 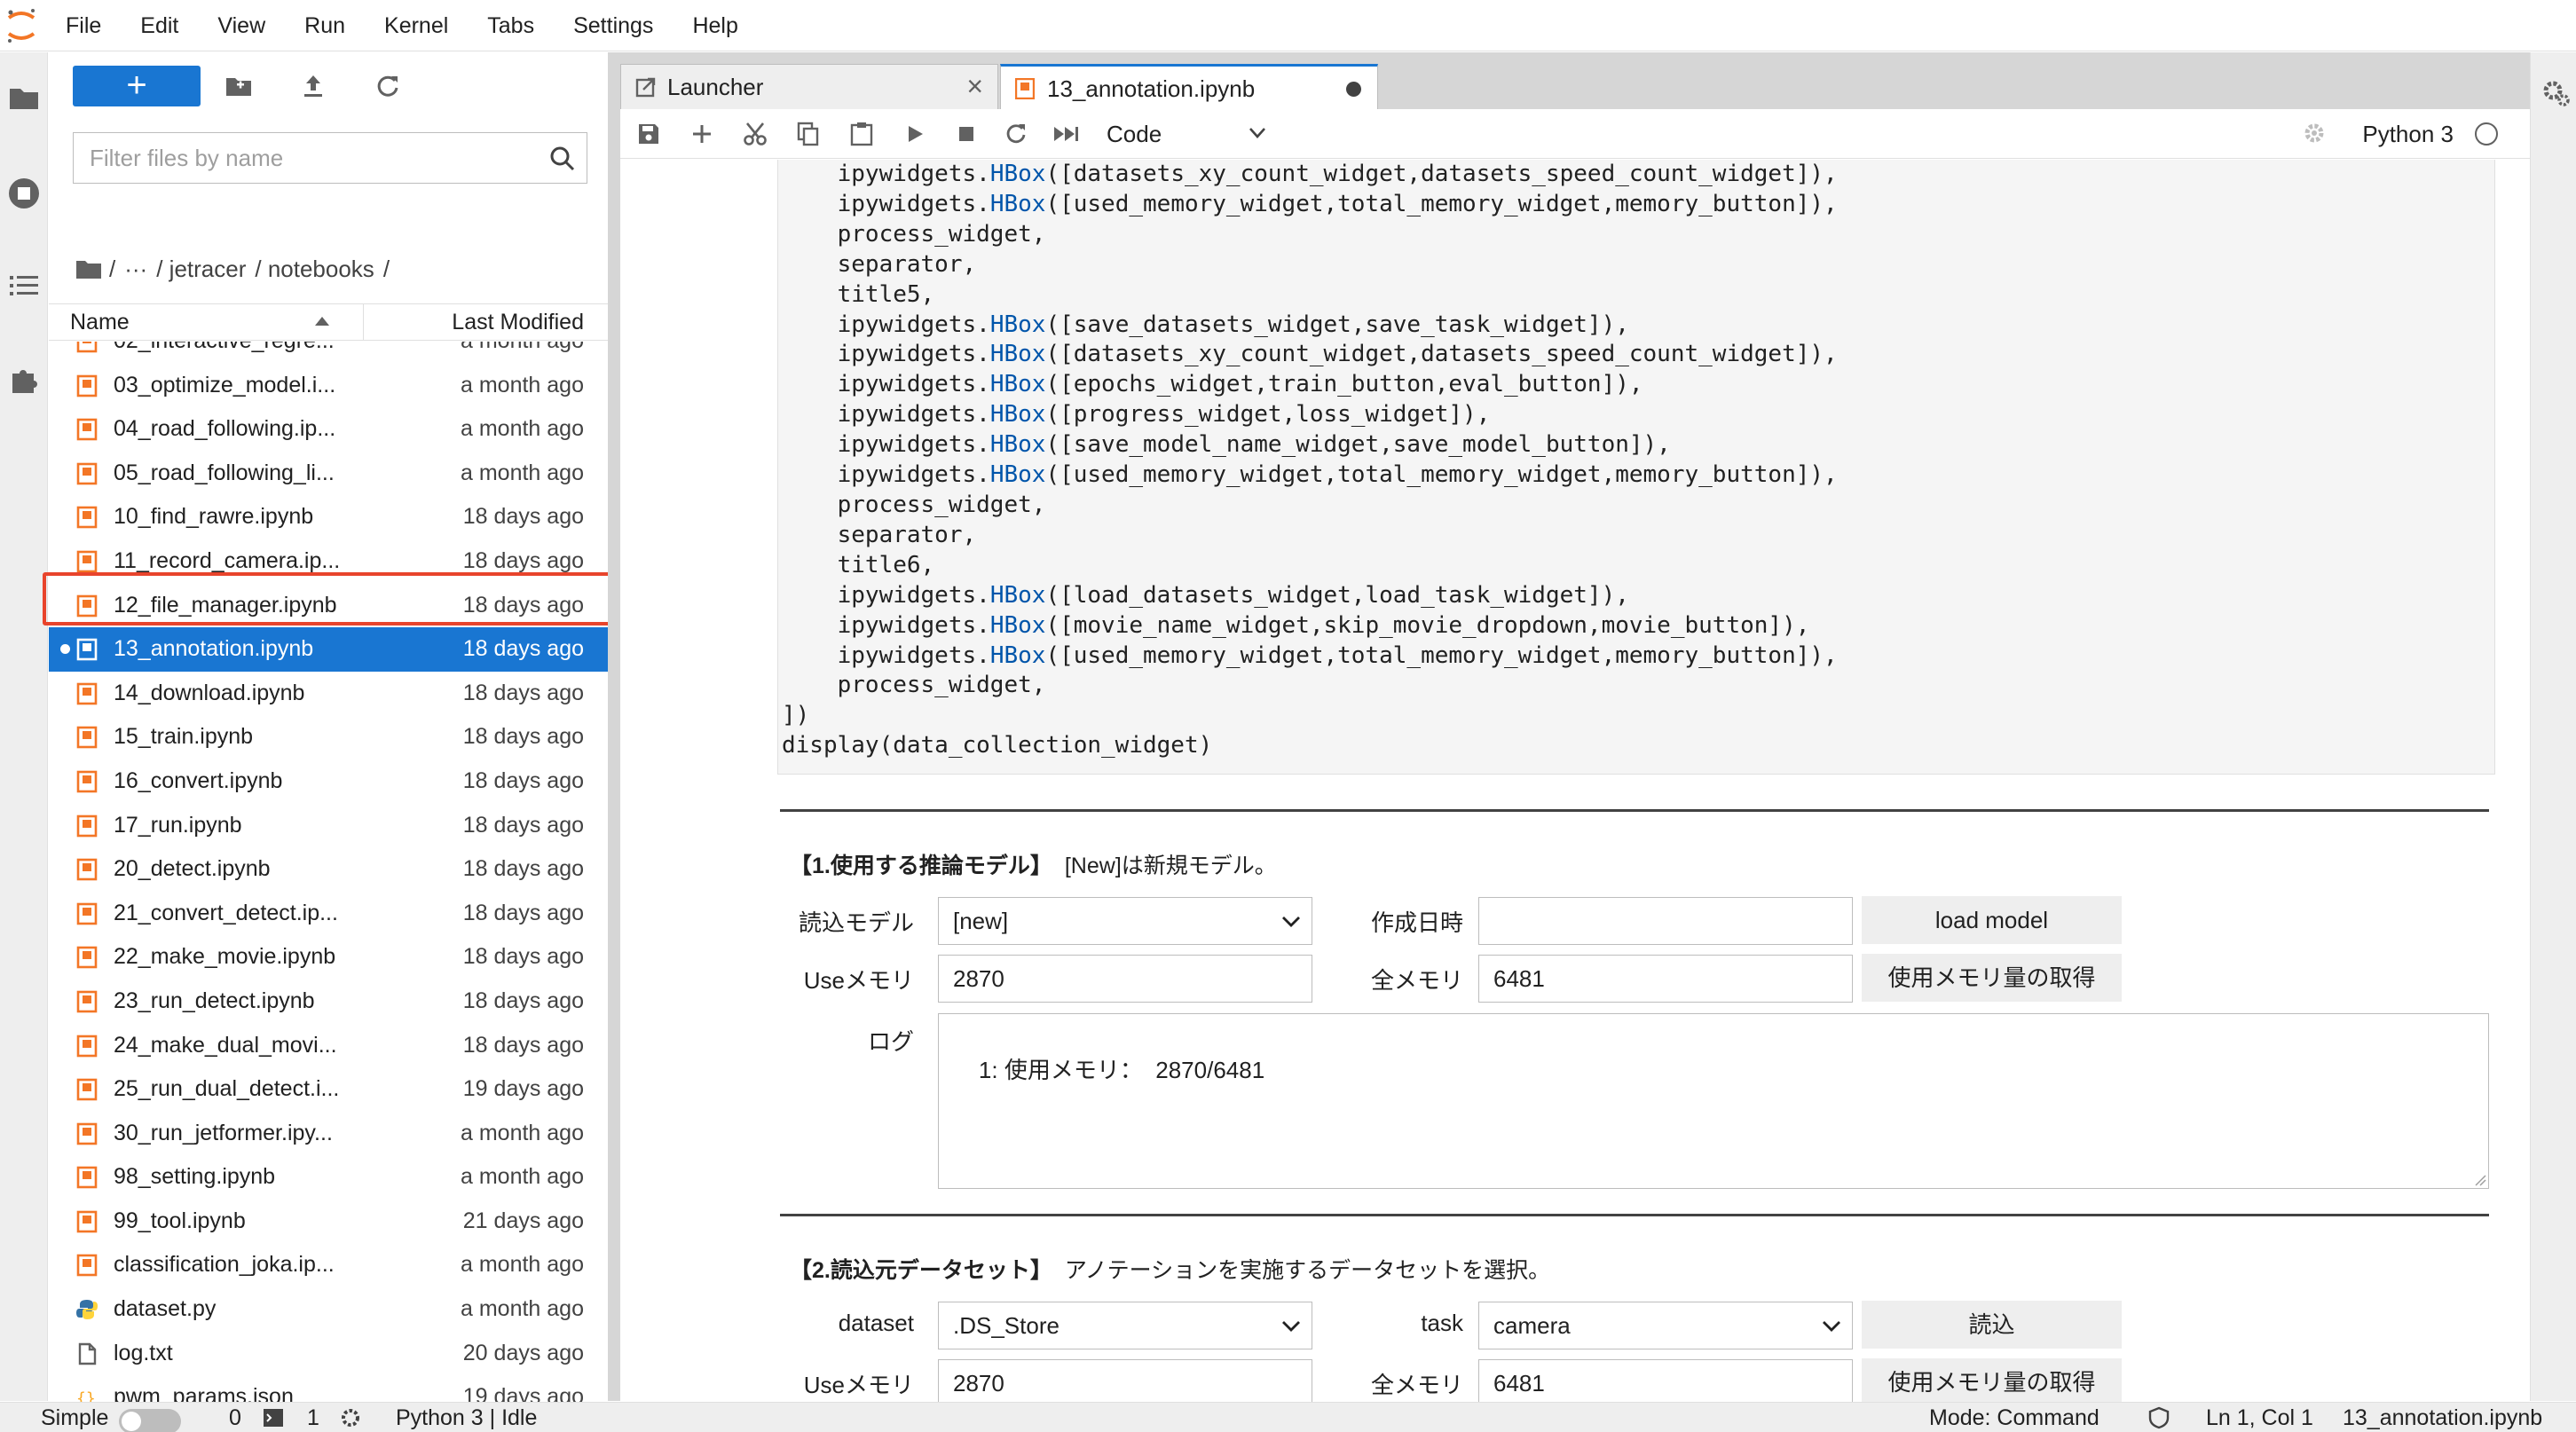 What do you see at coordinates (467, 1418) in the screenshot?
I see `kernel-status: Python 3 | Idle` at bounding box center [467, 1418].